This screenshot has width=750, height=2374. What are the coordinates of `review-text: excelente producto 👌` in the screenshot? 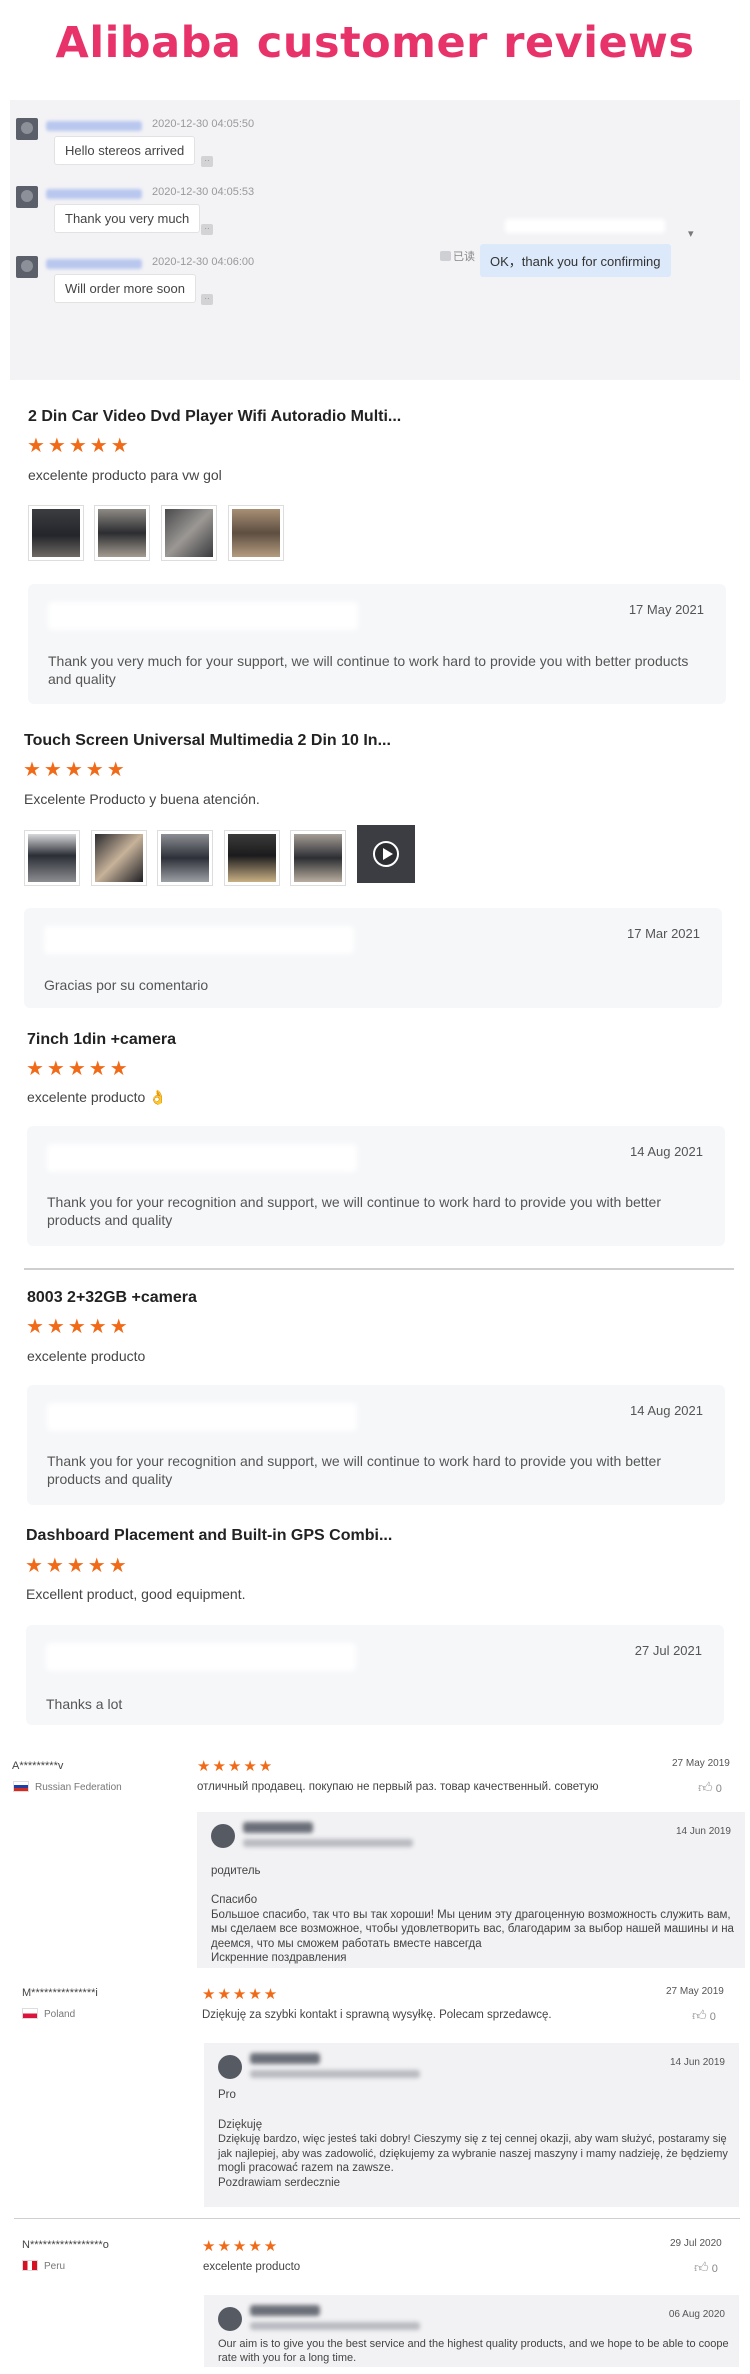 It's located at (97, 1097).